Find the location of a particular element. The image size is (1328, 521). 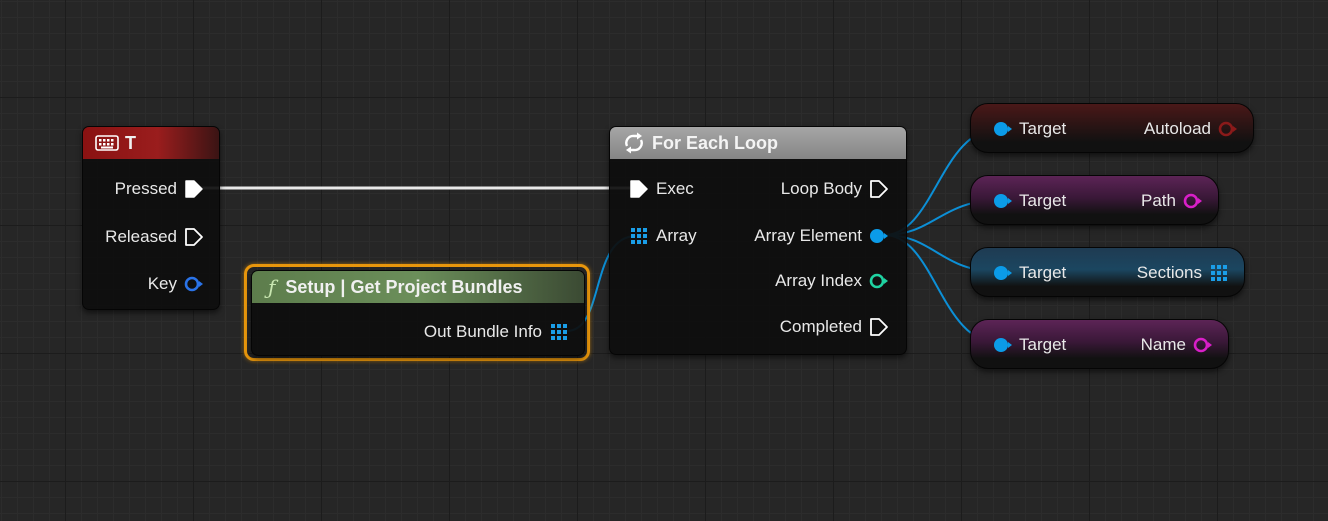

boolean-pin-icon is located at coordinates (1228, 129).